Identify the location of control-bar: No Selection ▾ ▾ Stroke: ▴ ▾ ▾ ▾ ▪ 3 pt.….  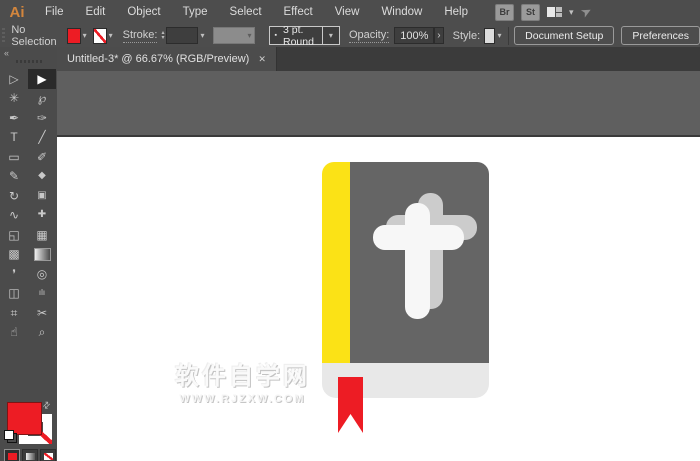
(350, 36).